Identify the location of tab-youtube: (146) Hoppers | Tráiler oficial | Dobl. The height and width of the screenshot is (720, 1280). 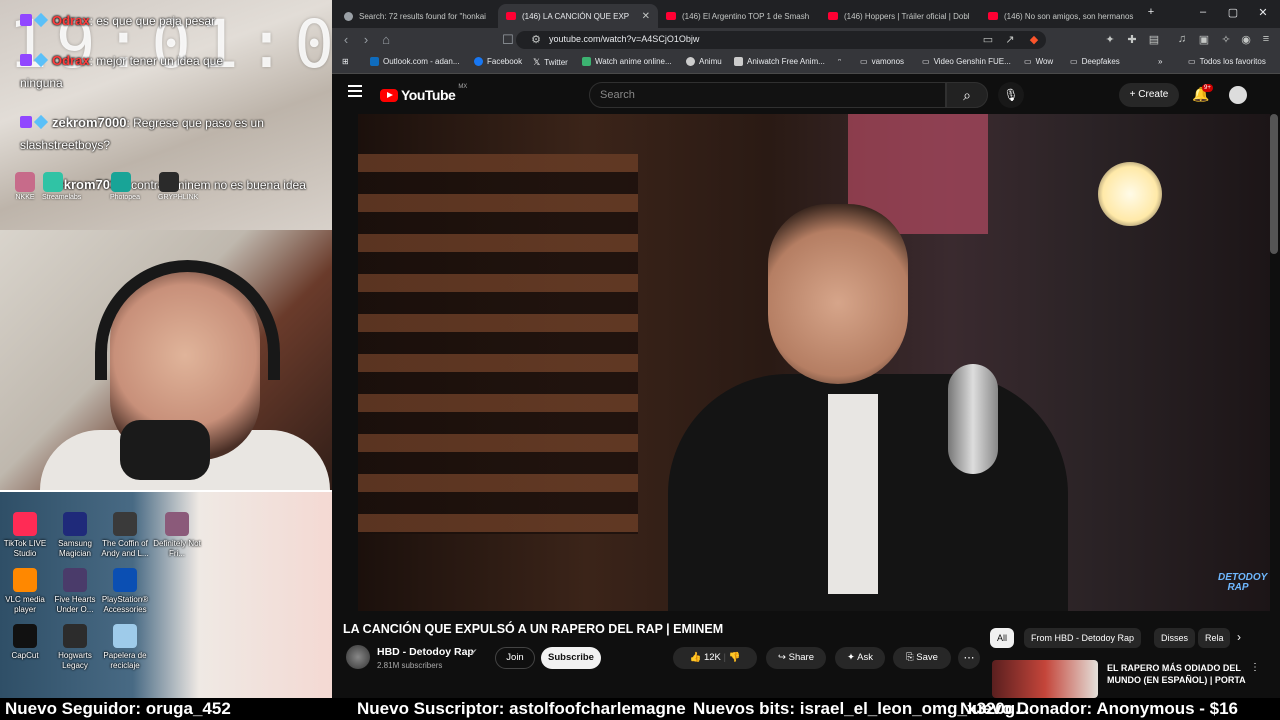
(900, 16).